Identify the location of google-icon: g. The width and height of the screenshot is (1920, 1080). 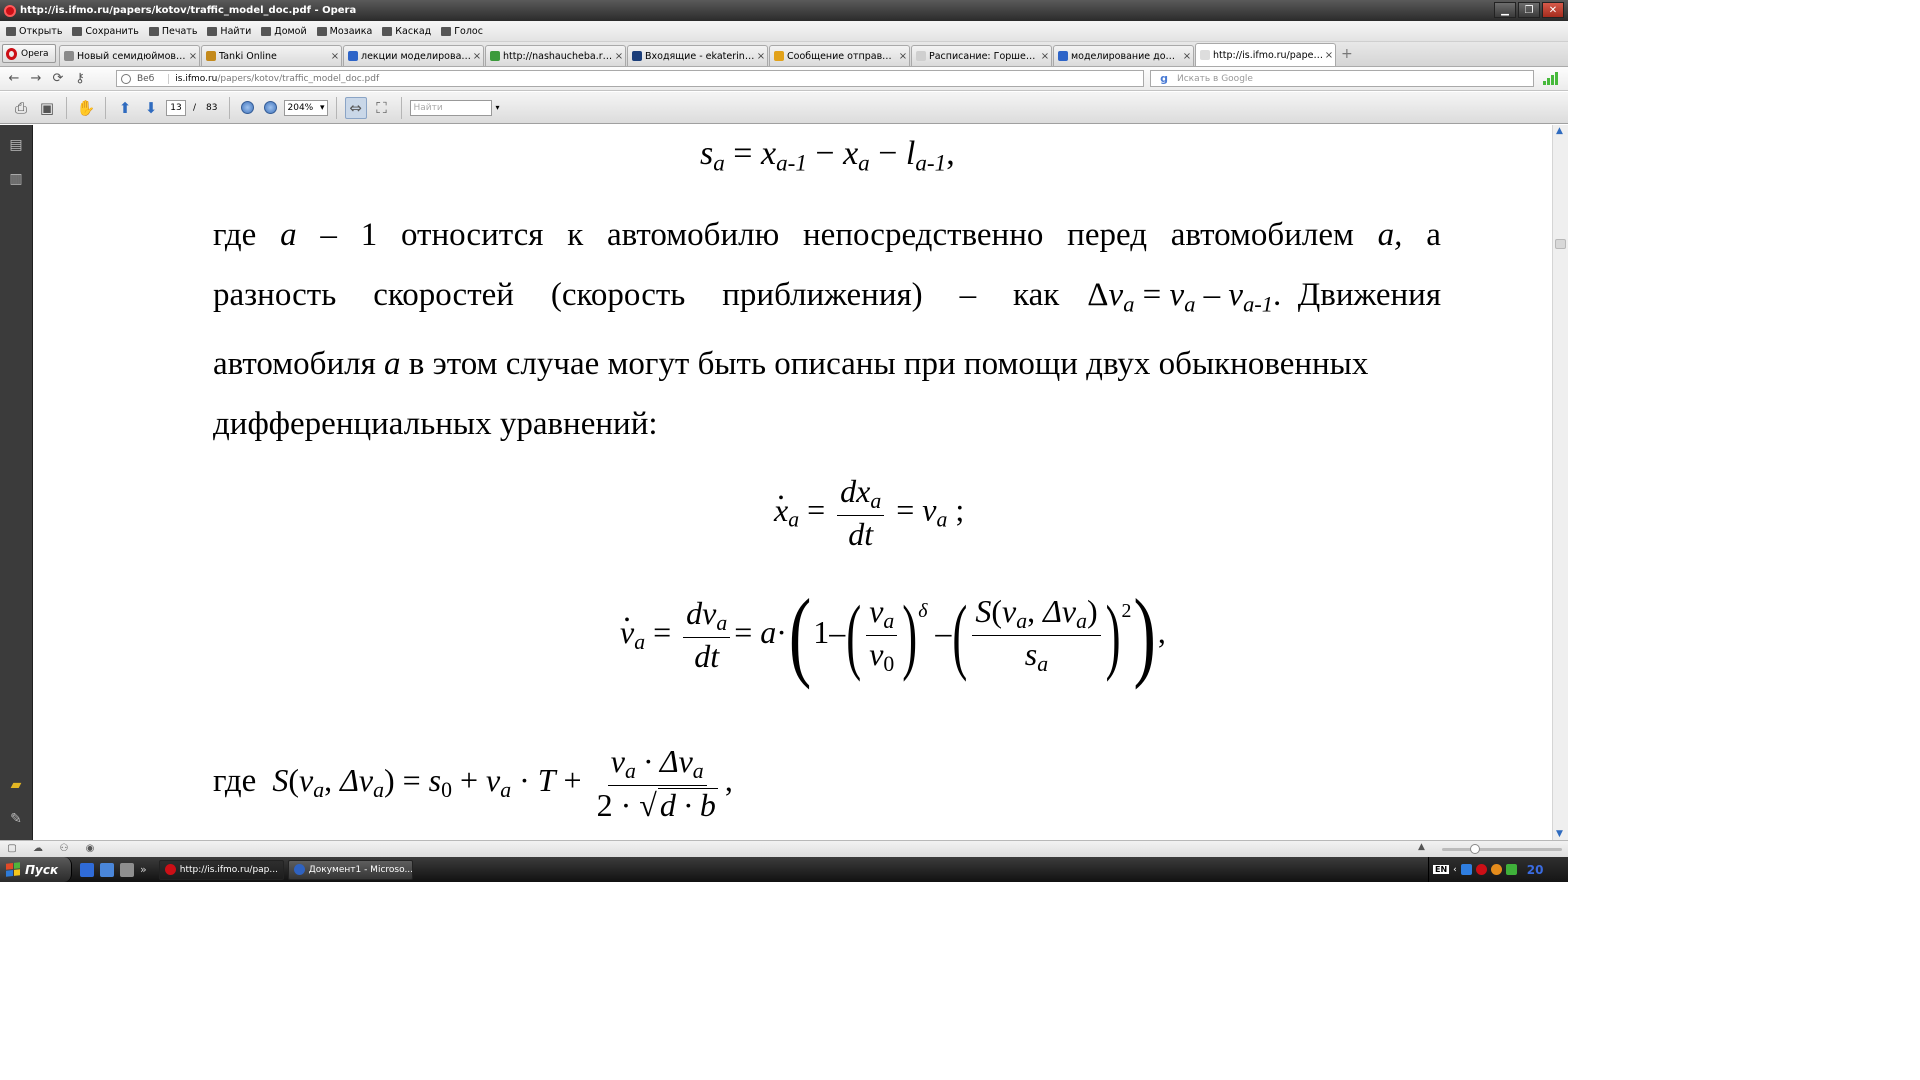
(1164, 78).